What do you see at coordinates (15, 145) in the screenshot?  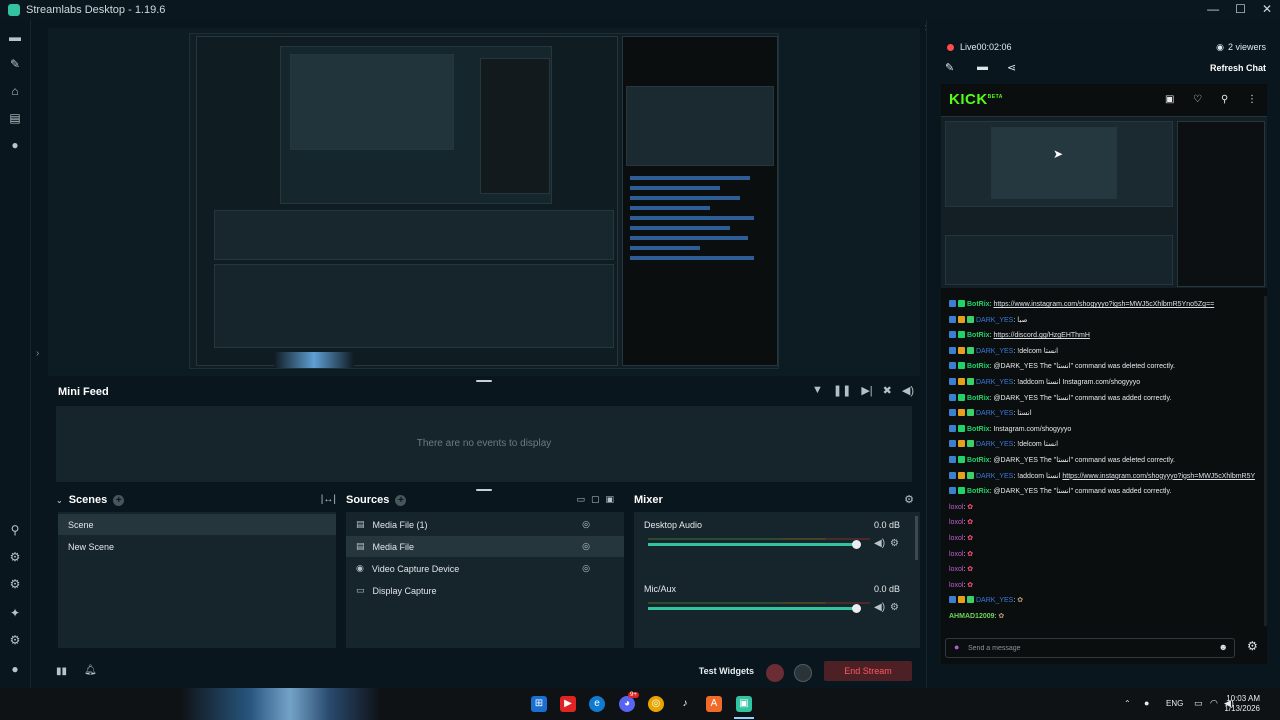 I see `play-icon: ●` at bounding box center [15, 145].